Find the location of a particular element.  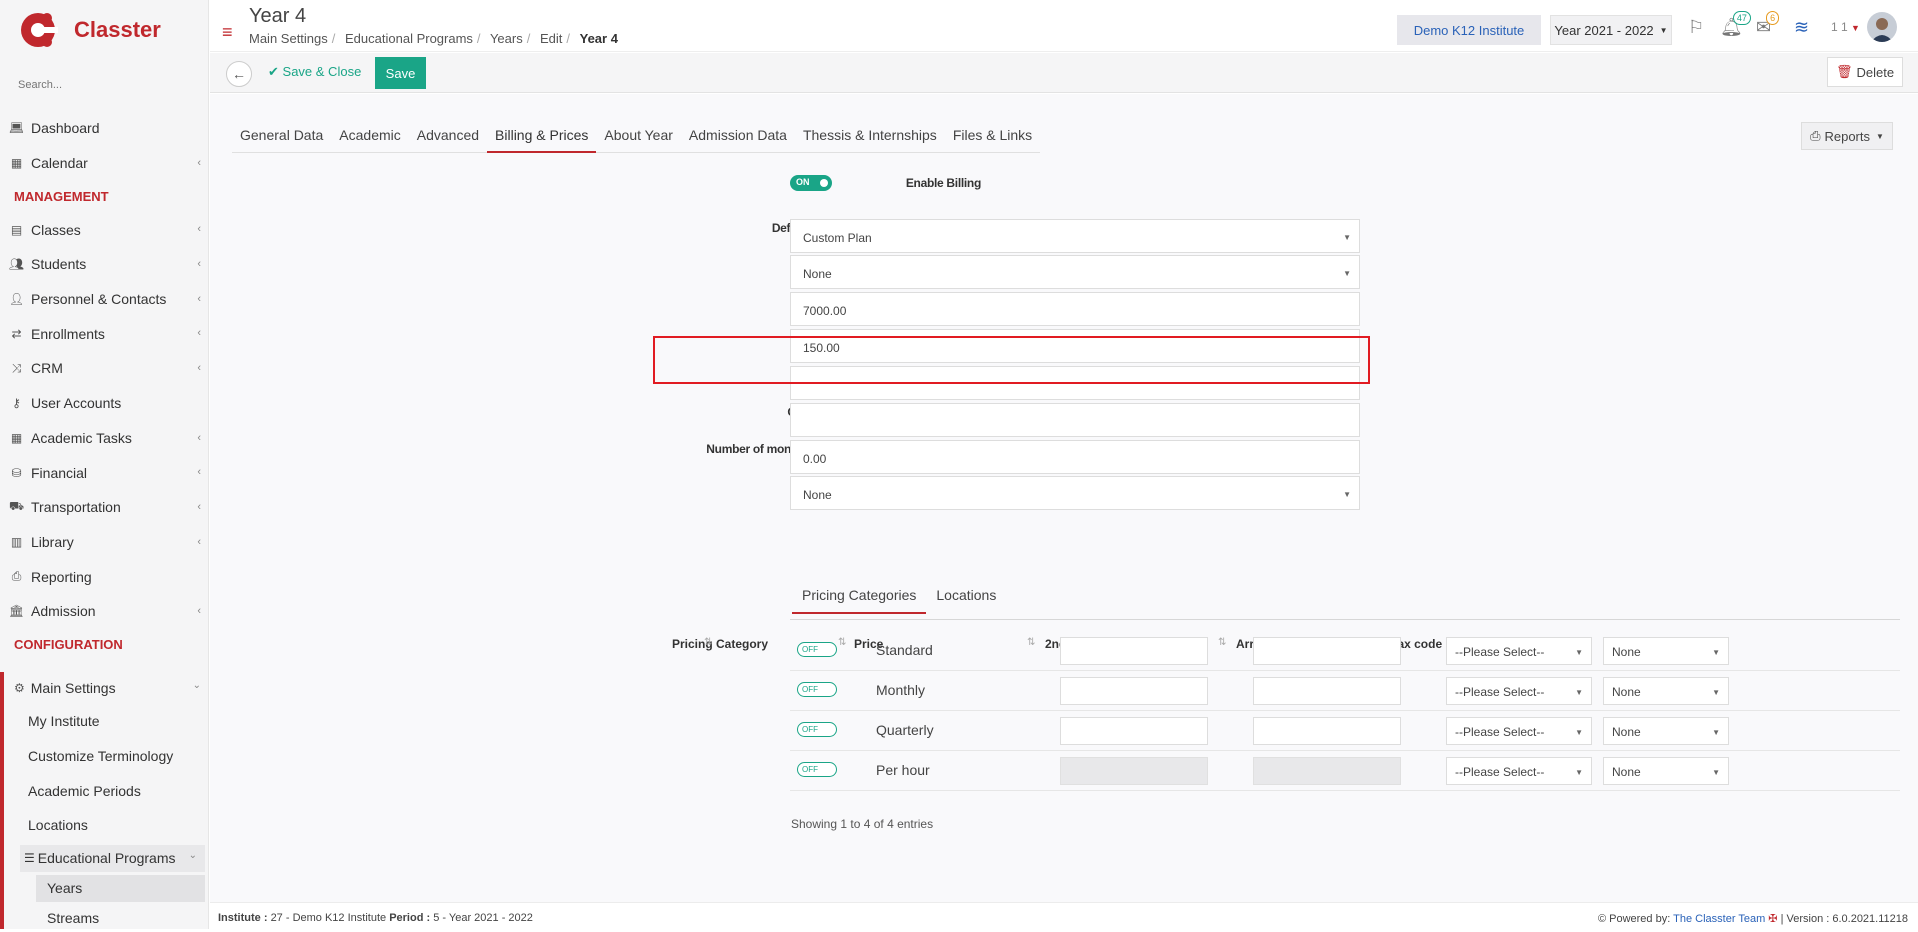

year-selector: Year 2021 - 2022 ▼ is located at coordinates (1611, 30).